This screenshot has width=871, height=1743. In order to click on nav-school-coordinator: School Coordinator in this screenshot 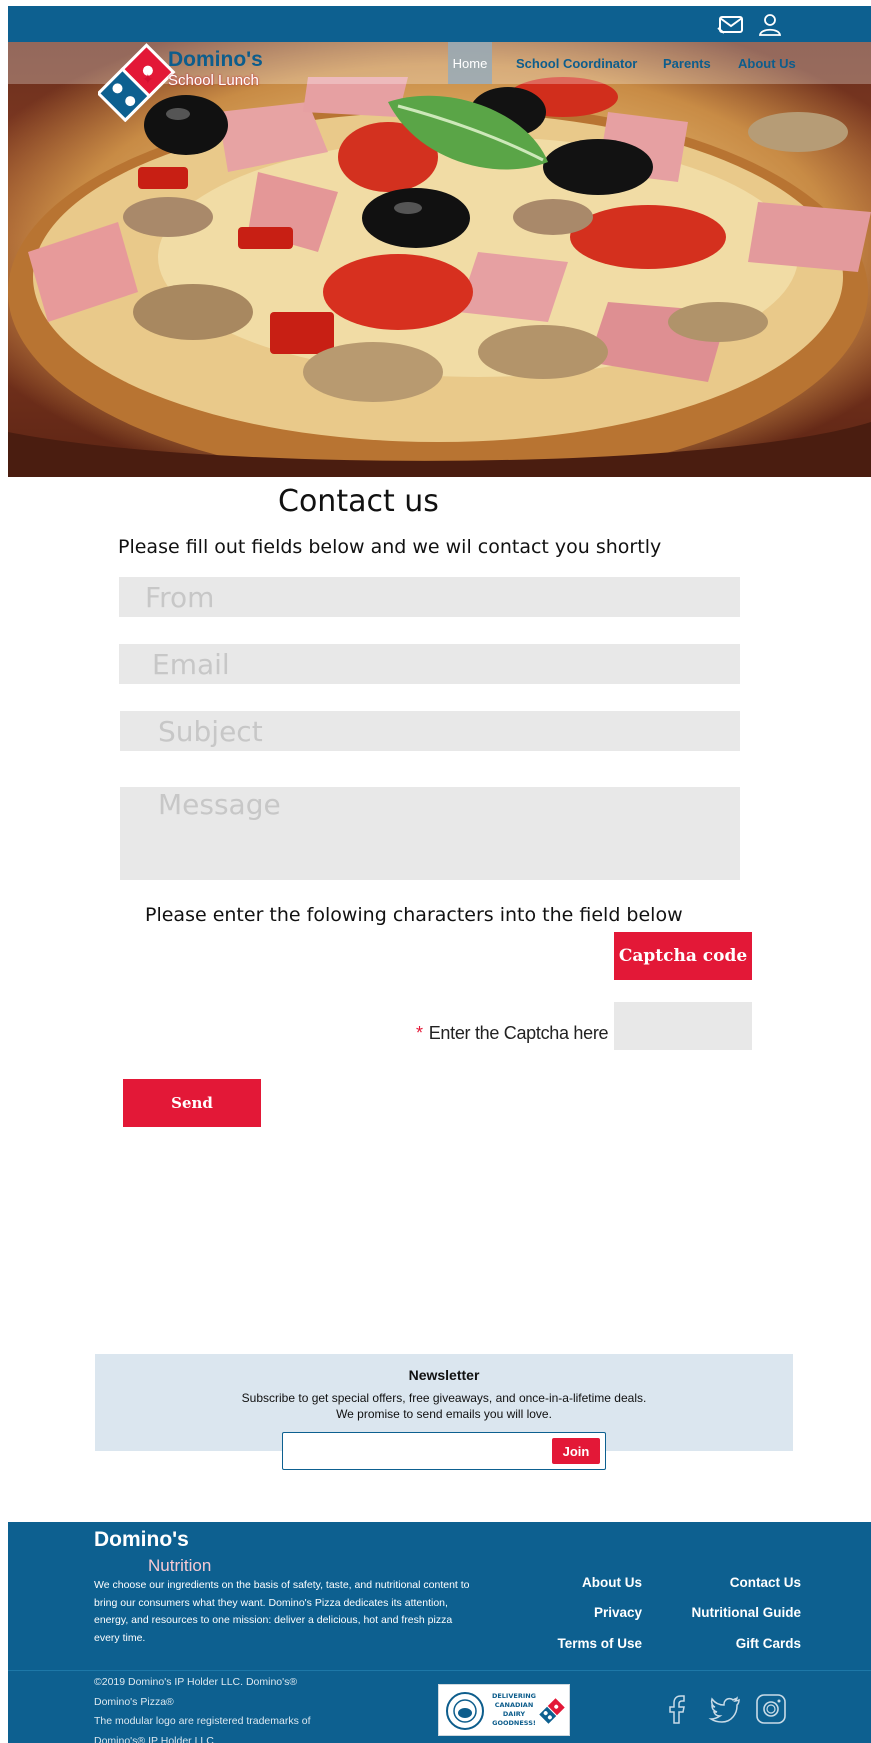, I will do `click(576, 63)`.